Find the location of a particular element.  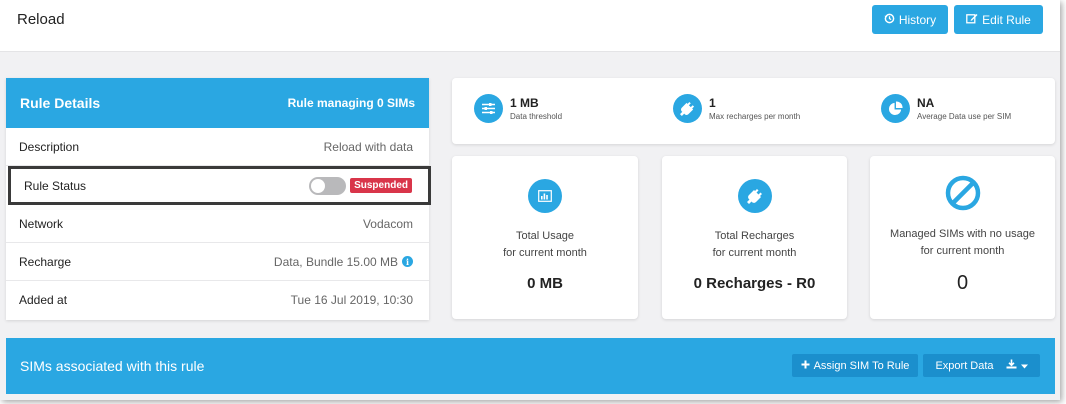

row-value: Tue 16 Jul 2019, 10:30 is located at coordinates (351, 300).